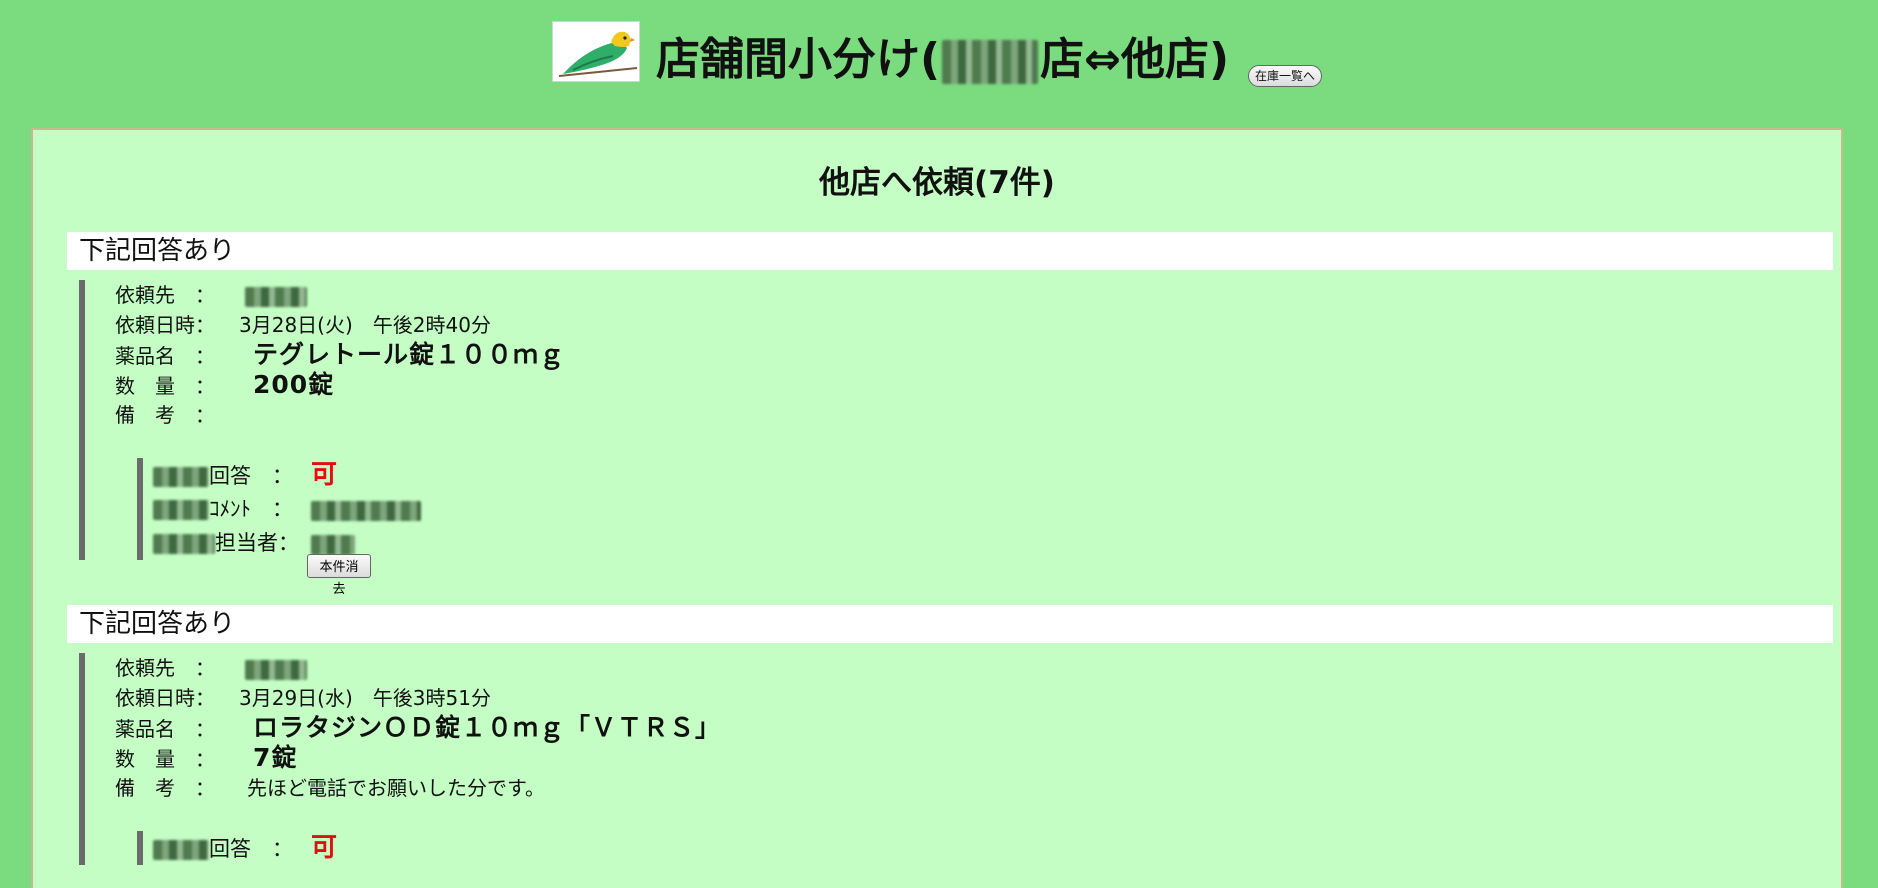  I want to click on drug-row: 薬品名 ： ロラタジンＯＤ錠１０ｍｇ「ＶＴＲＳ」, so click(974, 728).